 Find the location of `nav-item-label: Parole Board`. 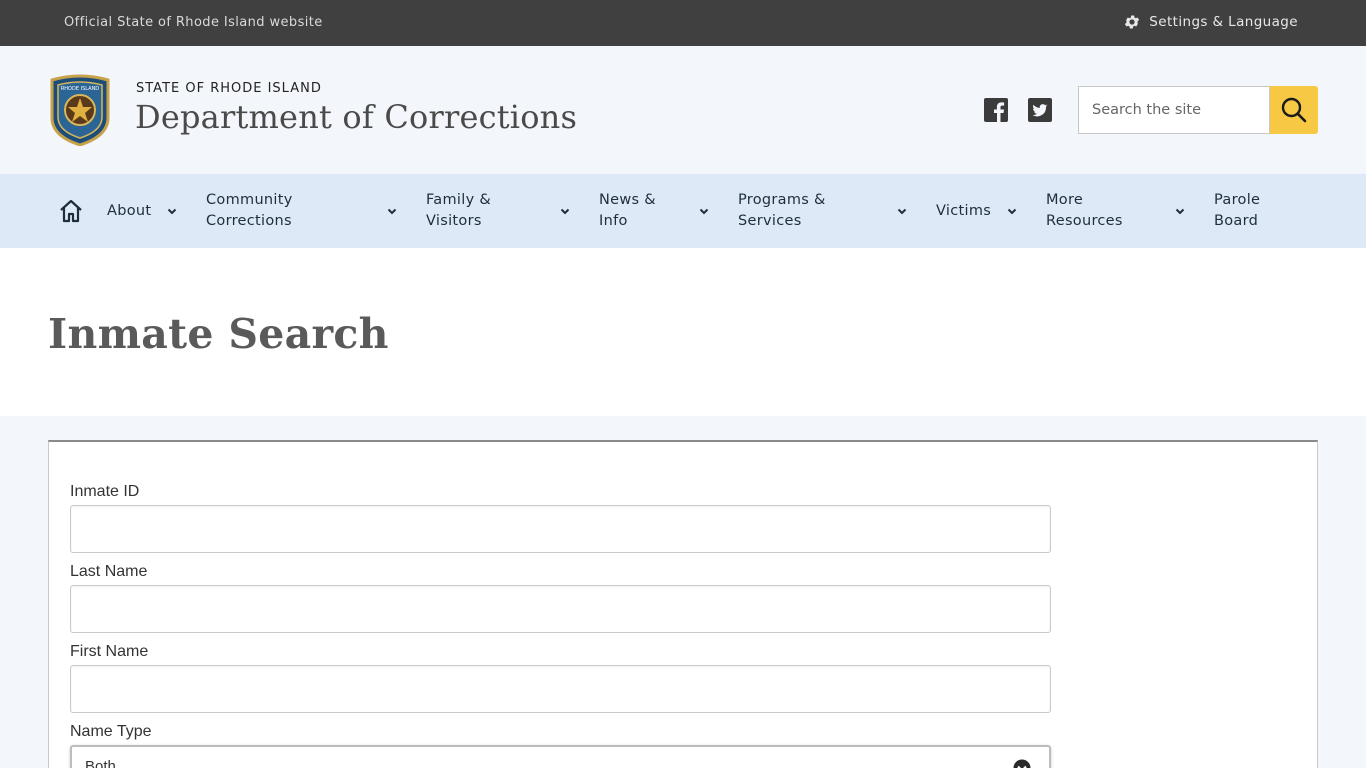

nav-item-label: Parole Board is located at coordinates (1237, 210).